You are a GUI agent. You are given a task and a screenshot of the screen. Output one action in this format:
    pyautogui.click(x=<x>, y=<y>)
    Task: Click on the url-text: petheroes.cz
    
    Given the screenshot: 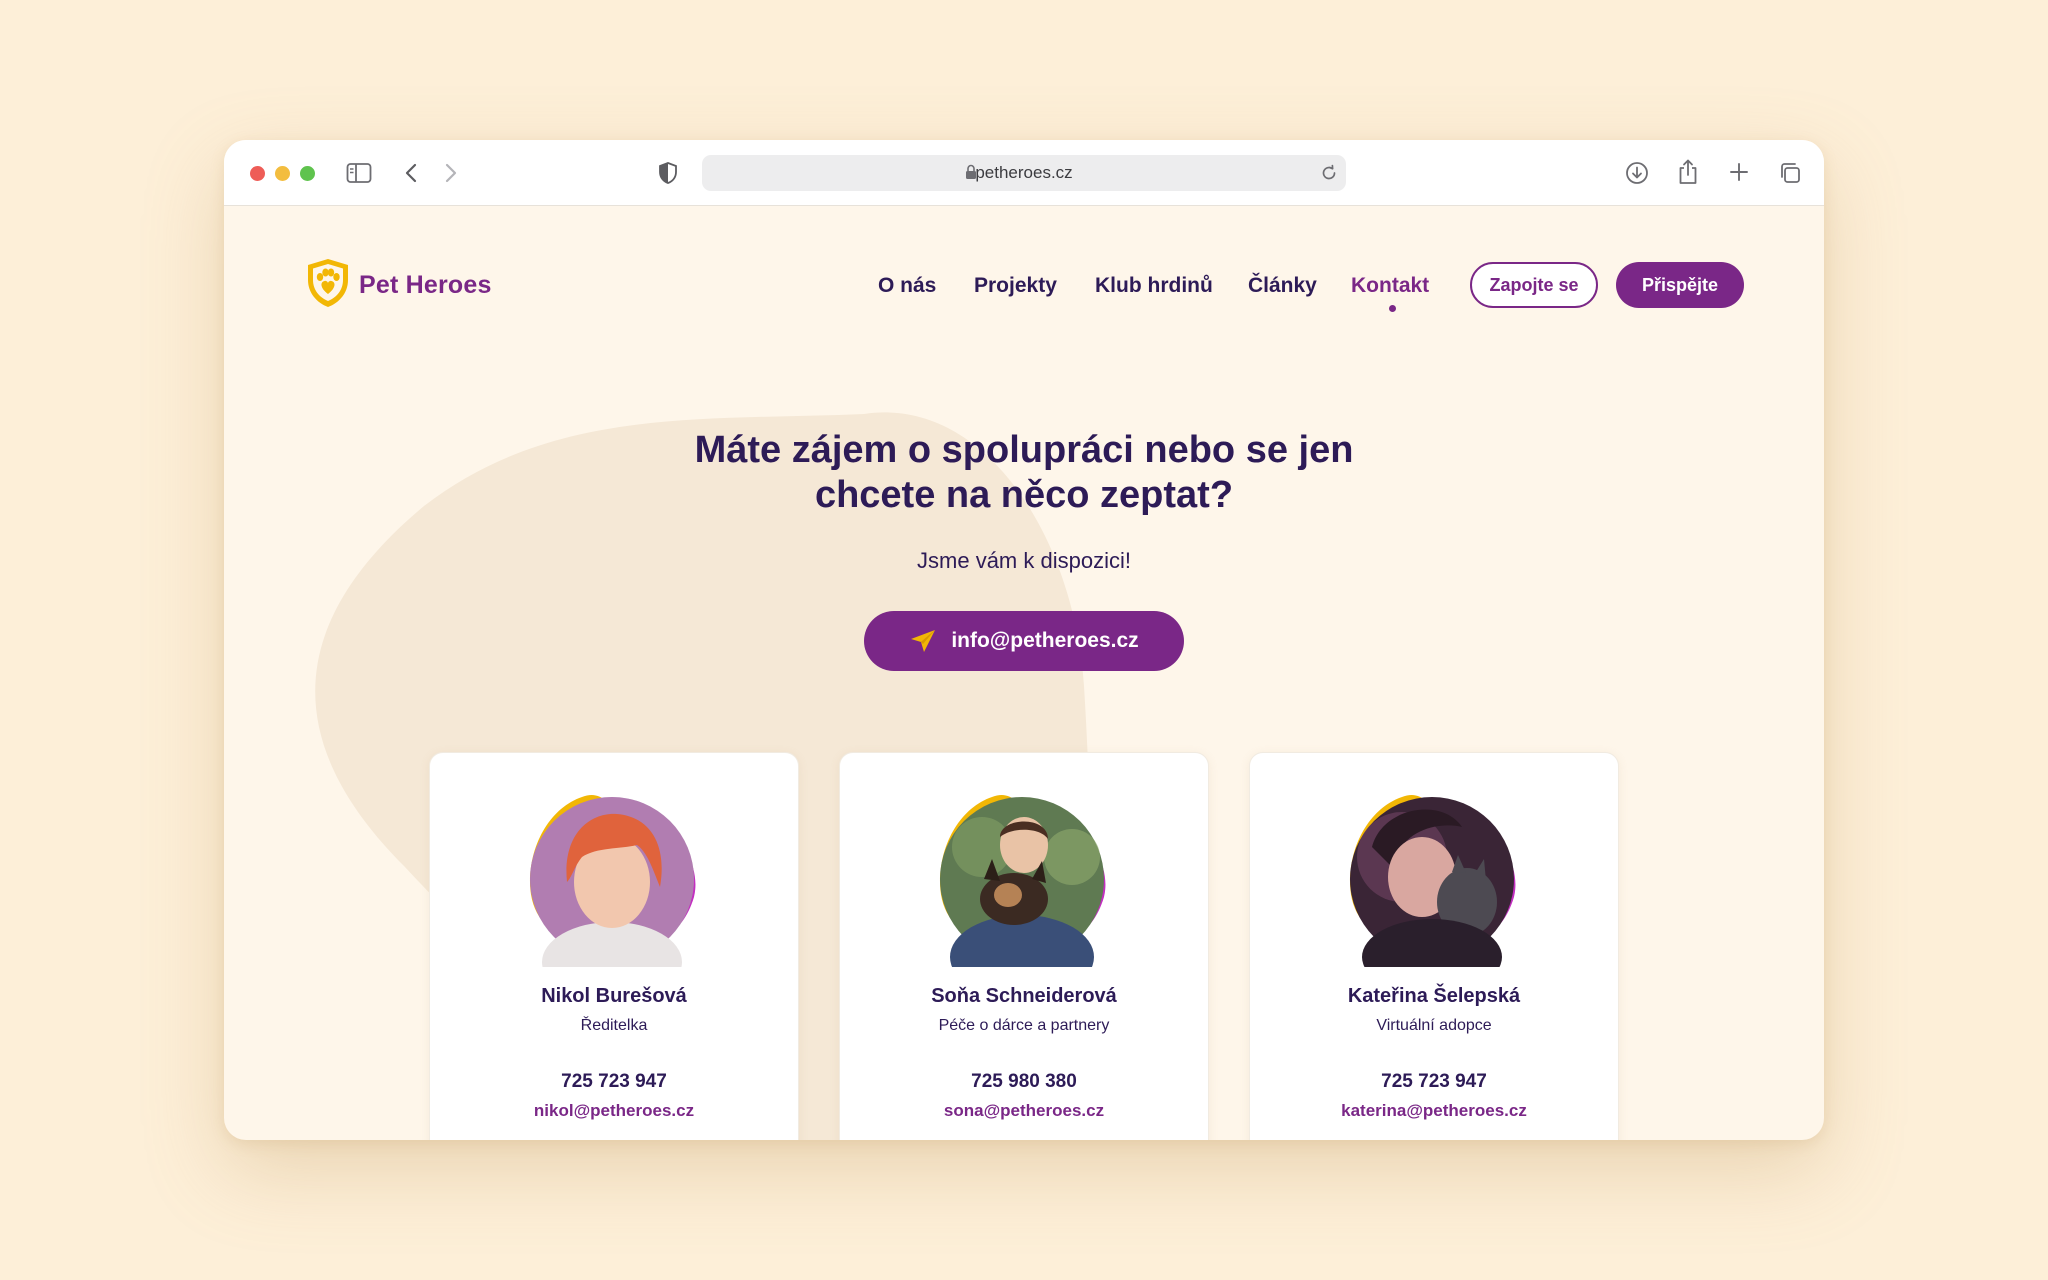 What is the action you would take?
    pyautogui.click(x=1024, y=172)
    